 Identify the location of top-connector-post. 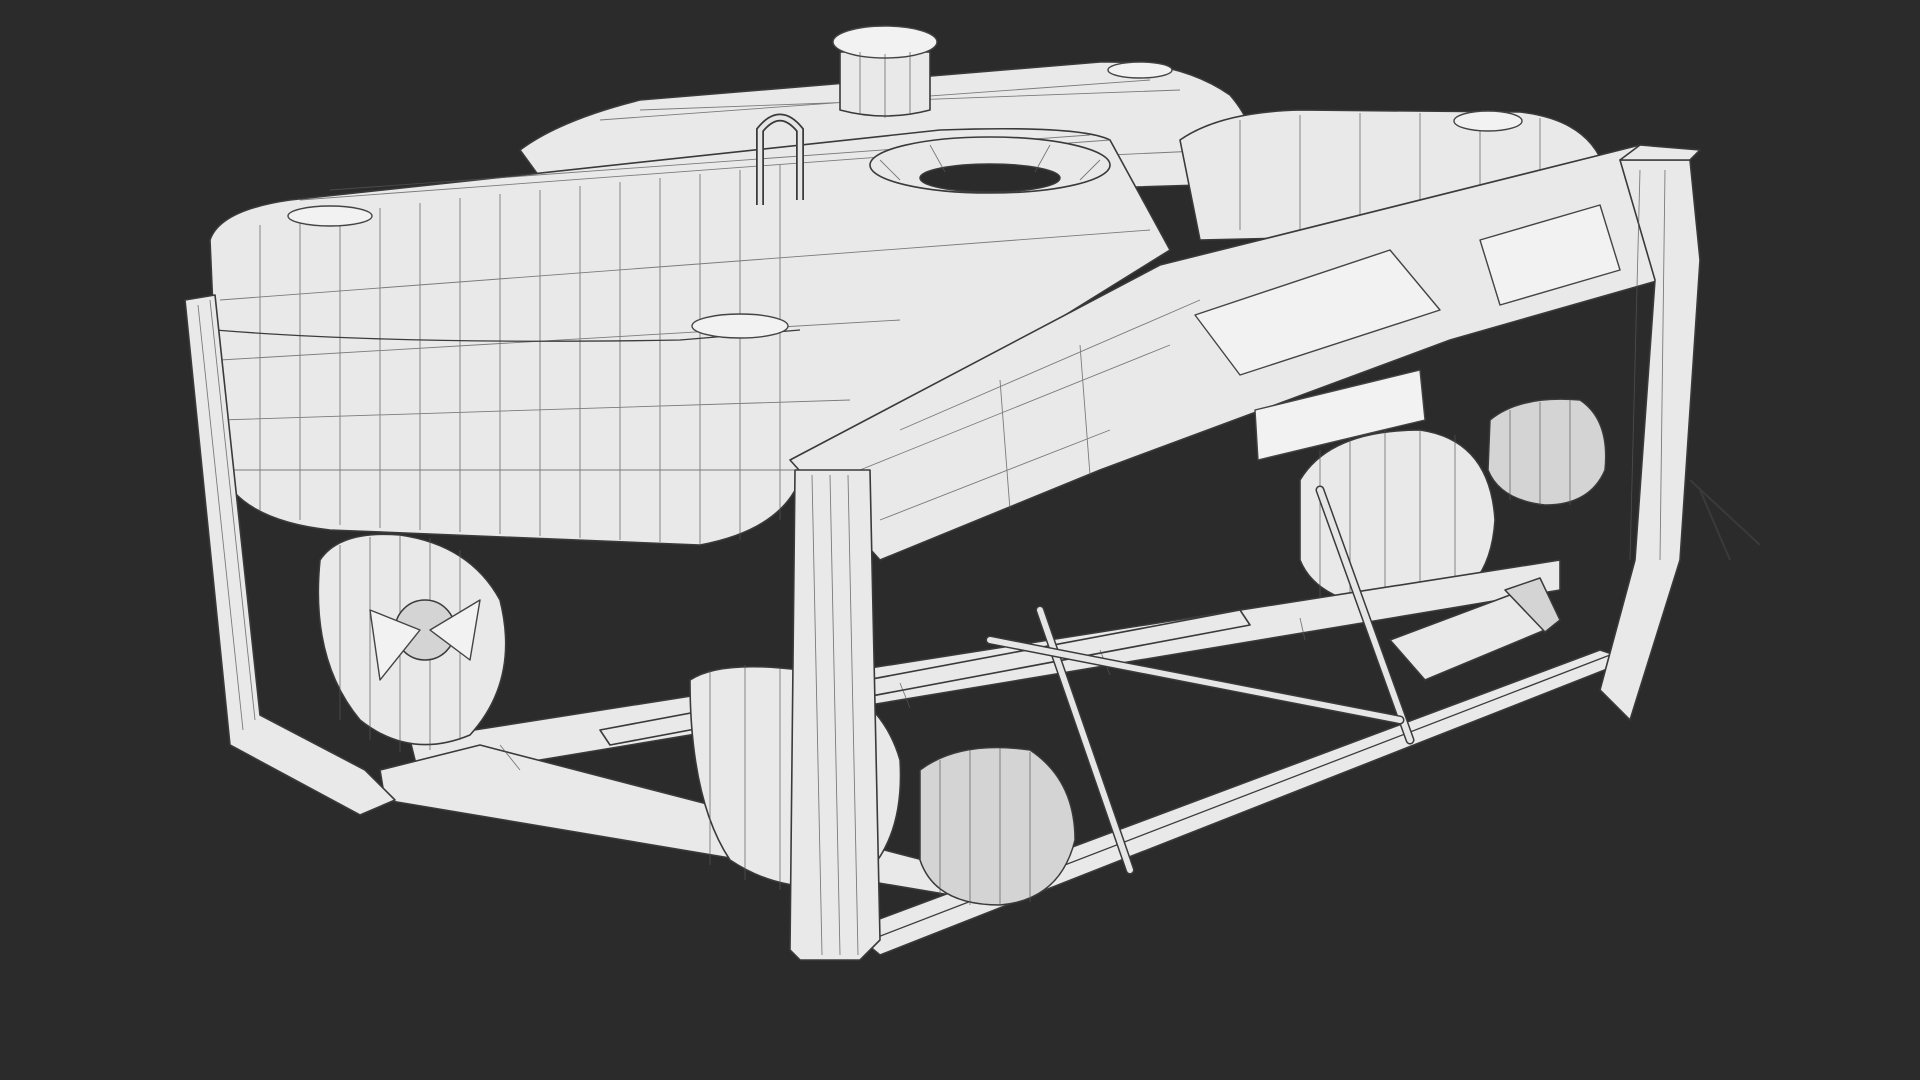
(885, 71).